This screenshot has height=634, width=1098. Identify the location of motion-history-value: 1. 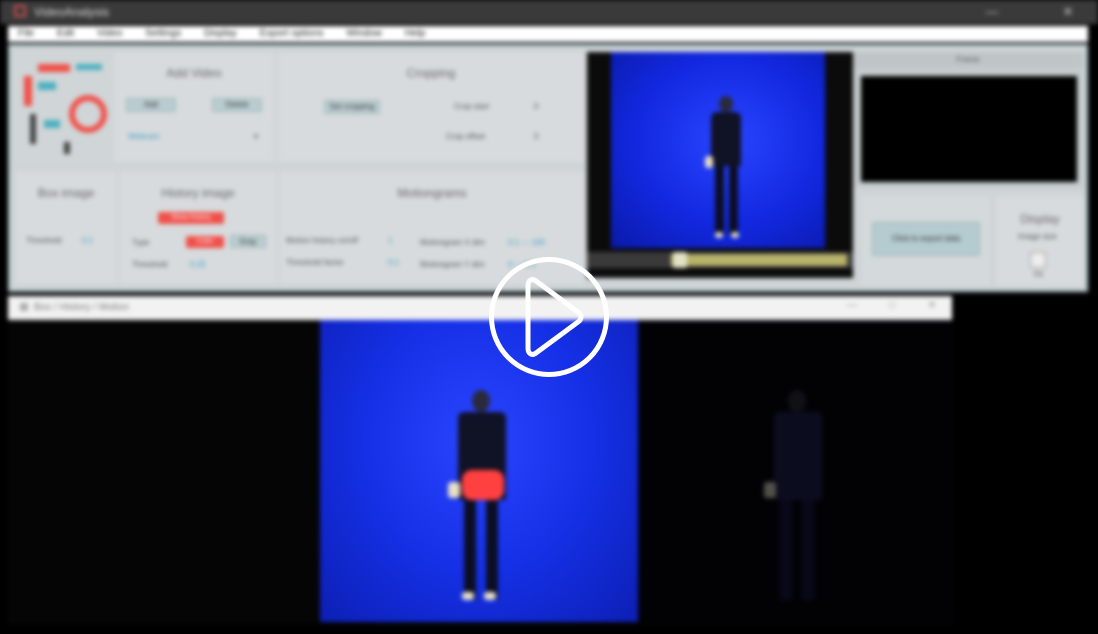
(390, 240).